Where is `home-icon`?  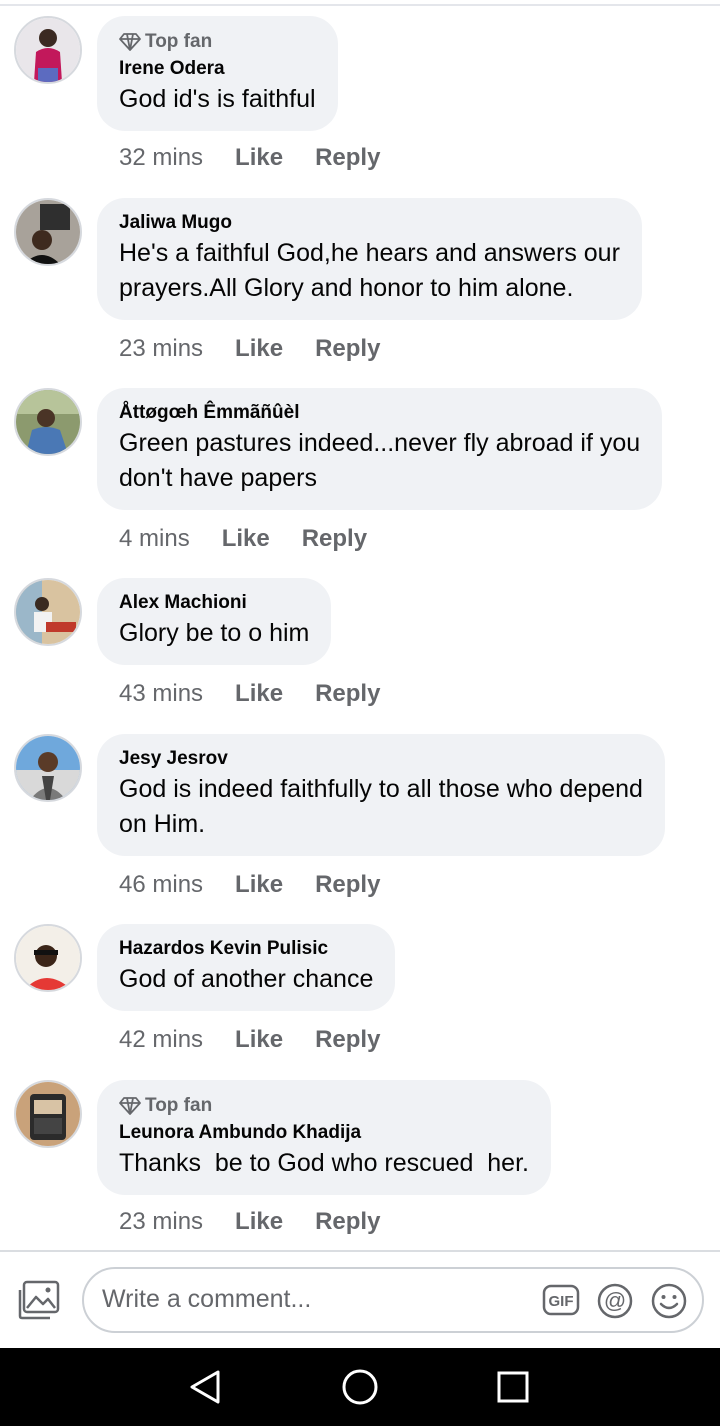 home-icon is located at coordinates (360, 1387).